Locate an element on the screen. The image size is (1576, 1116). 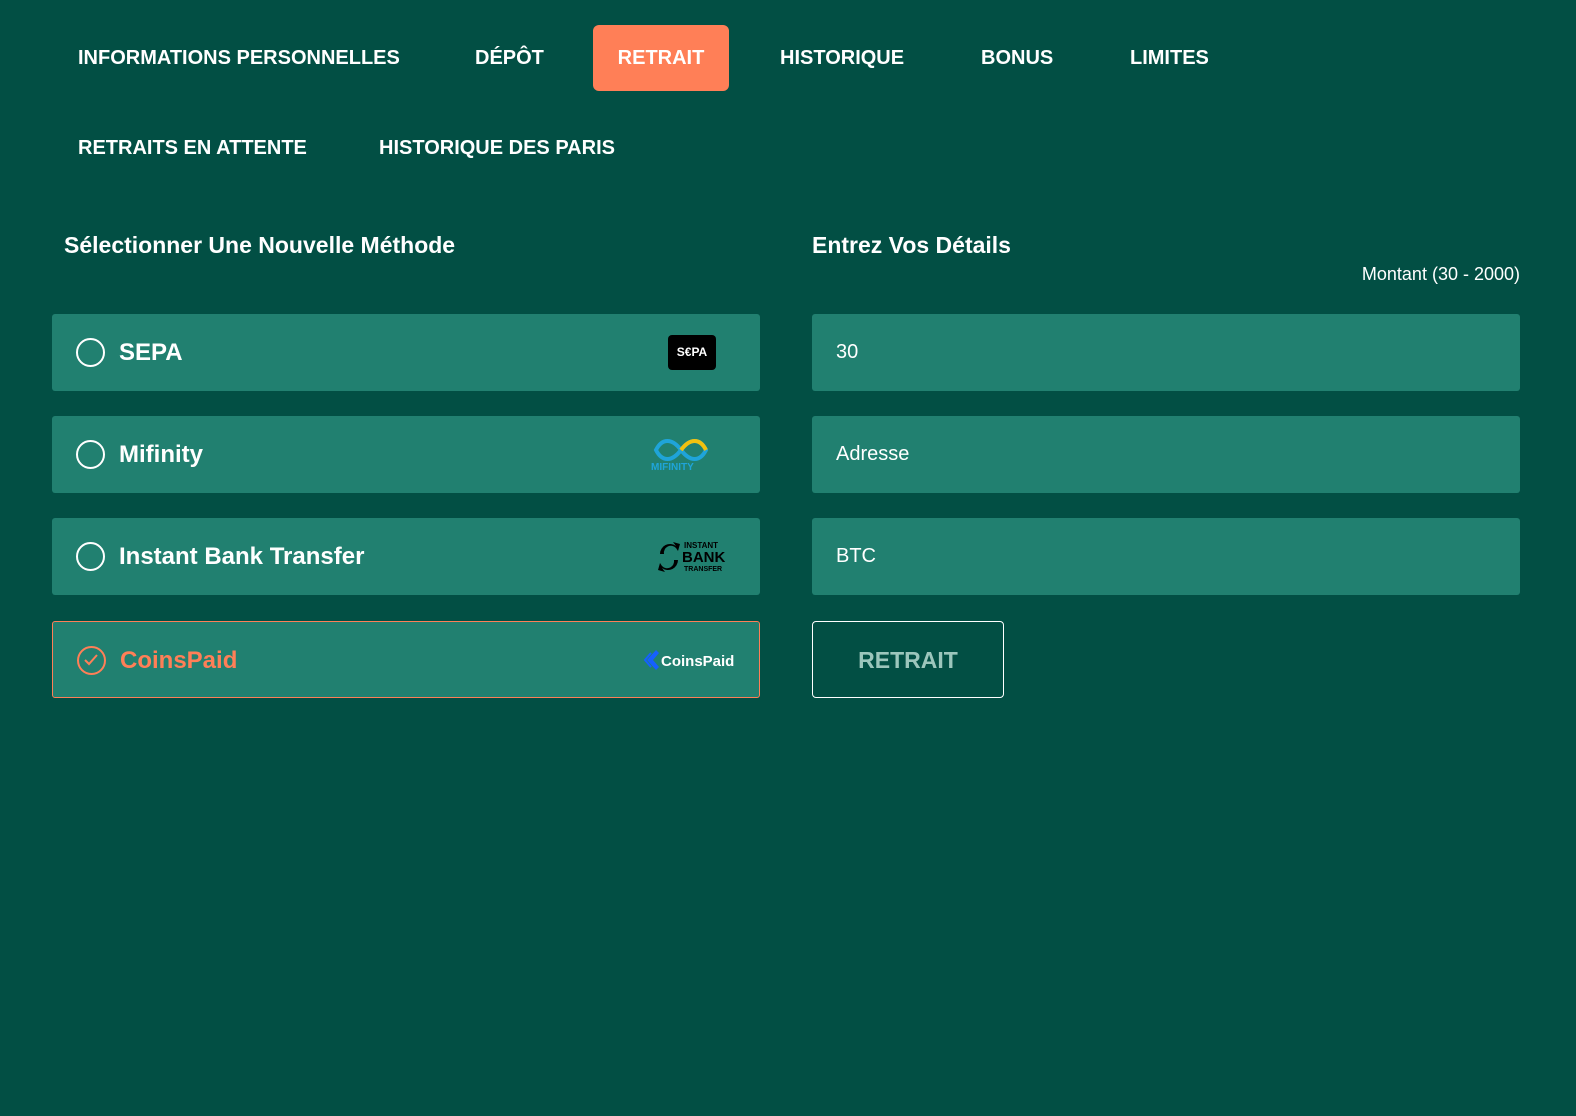
tab-depot: DÉPÔT is located at coordinates (509, 58).